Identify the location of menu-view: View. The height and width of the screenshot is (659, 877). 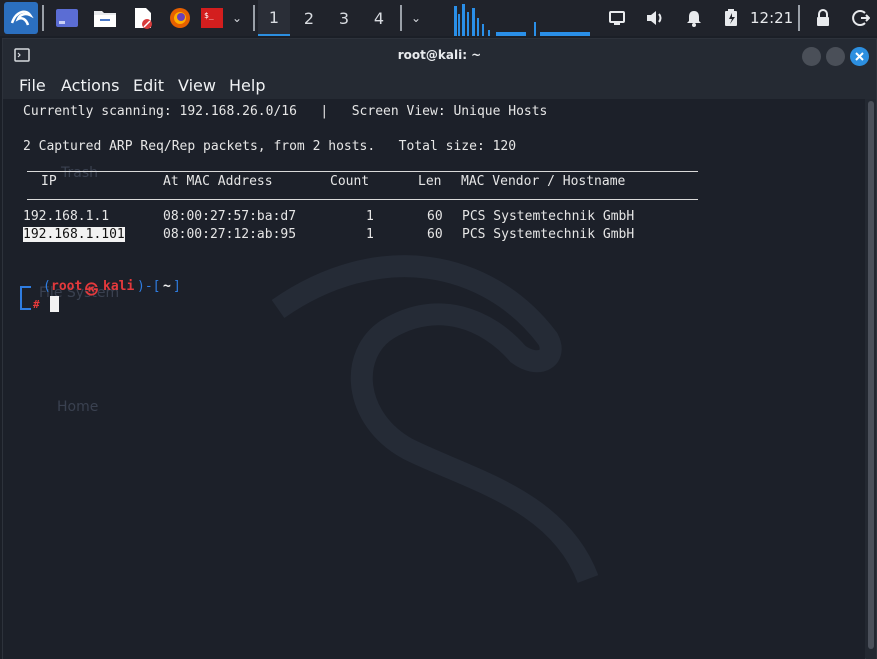
(197, 85).